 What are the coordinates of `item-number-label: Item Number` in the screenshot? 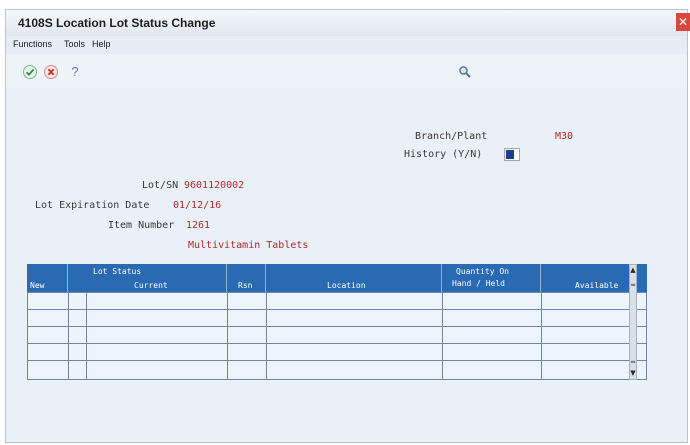 It's located at (141, 225).